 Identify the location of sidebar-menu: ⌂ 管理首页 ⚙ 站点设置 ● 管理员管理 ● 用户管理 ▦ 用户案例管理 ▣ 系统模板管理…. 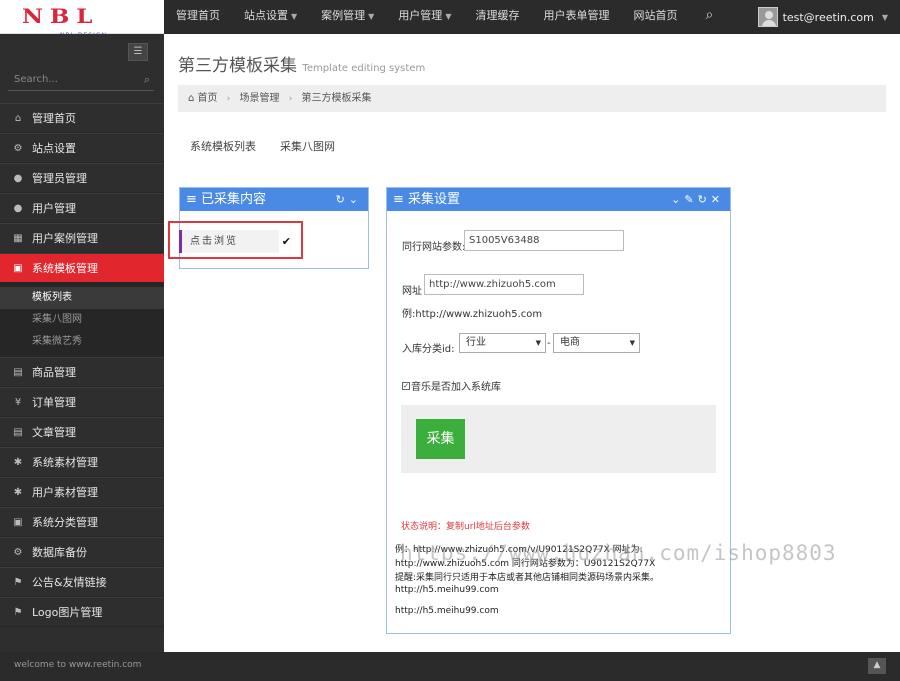
(86, 365).